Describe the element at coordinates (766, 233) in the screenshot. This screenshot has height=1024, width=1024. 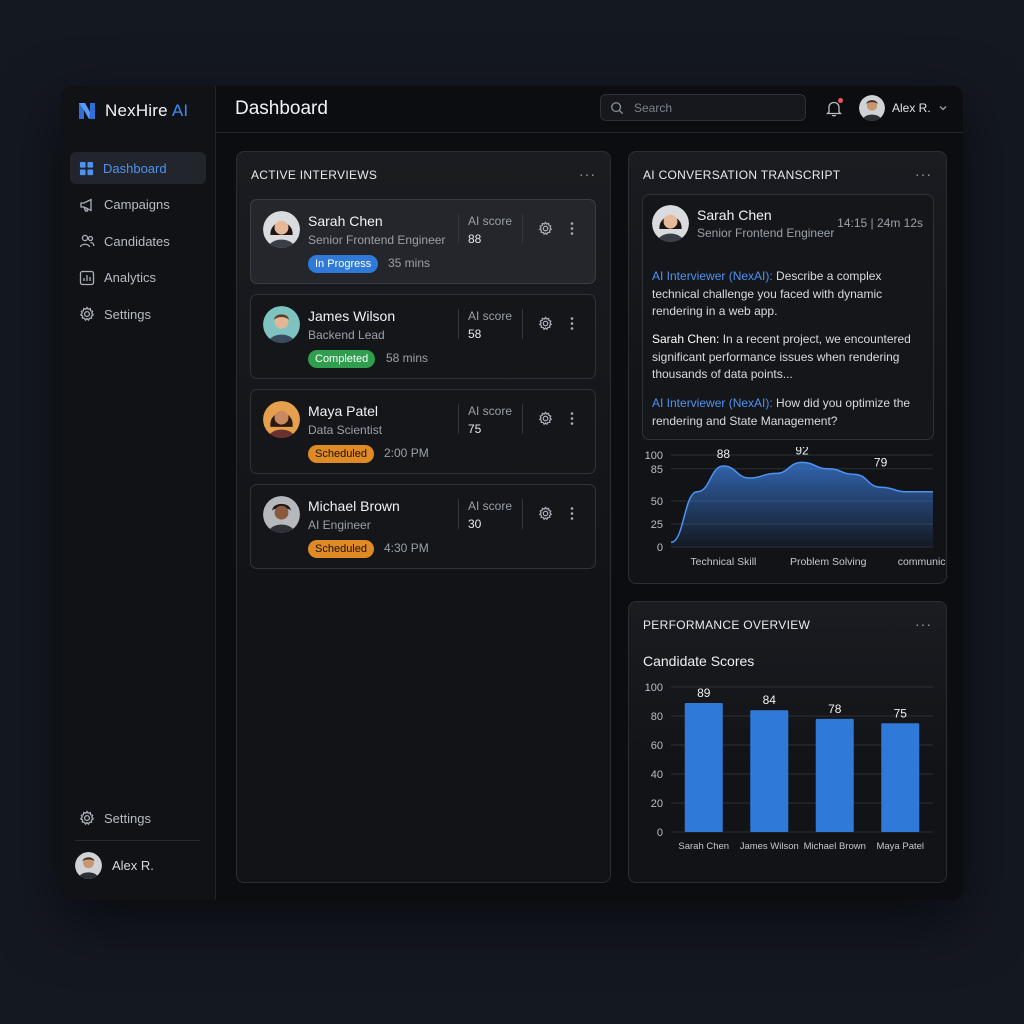
I see `transcript-candidate-role: Senior Frontend Engineer` at that location.